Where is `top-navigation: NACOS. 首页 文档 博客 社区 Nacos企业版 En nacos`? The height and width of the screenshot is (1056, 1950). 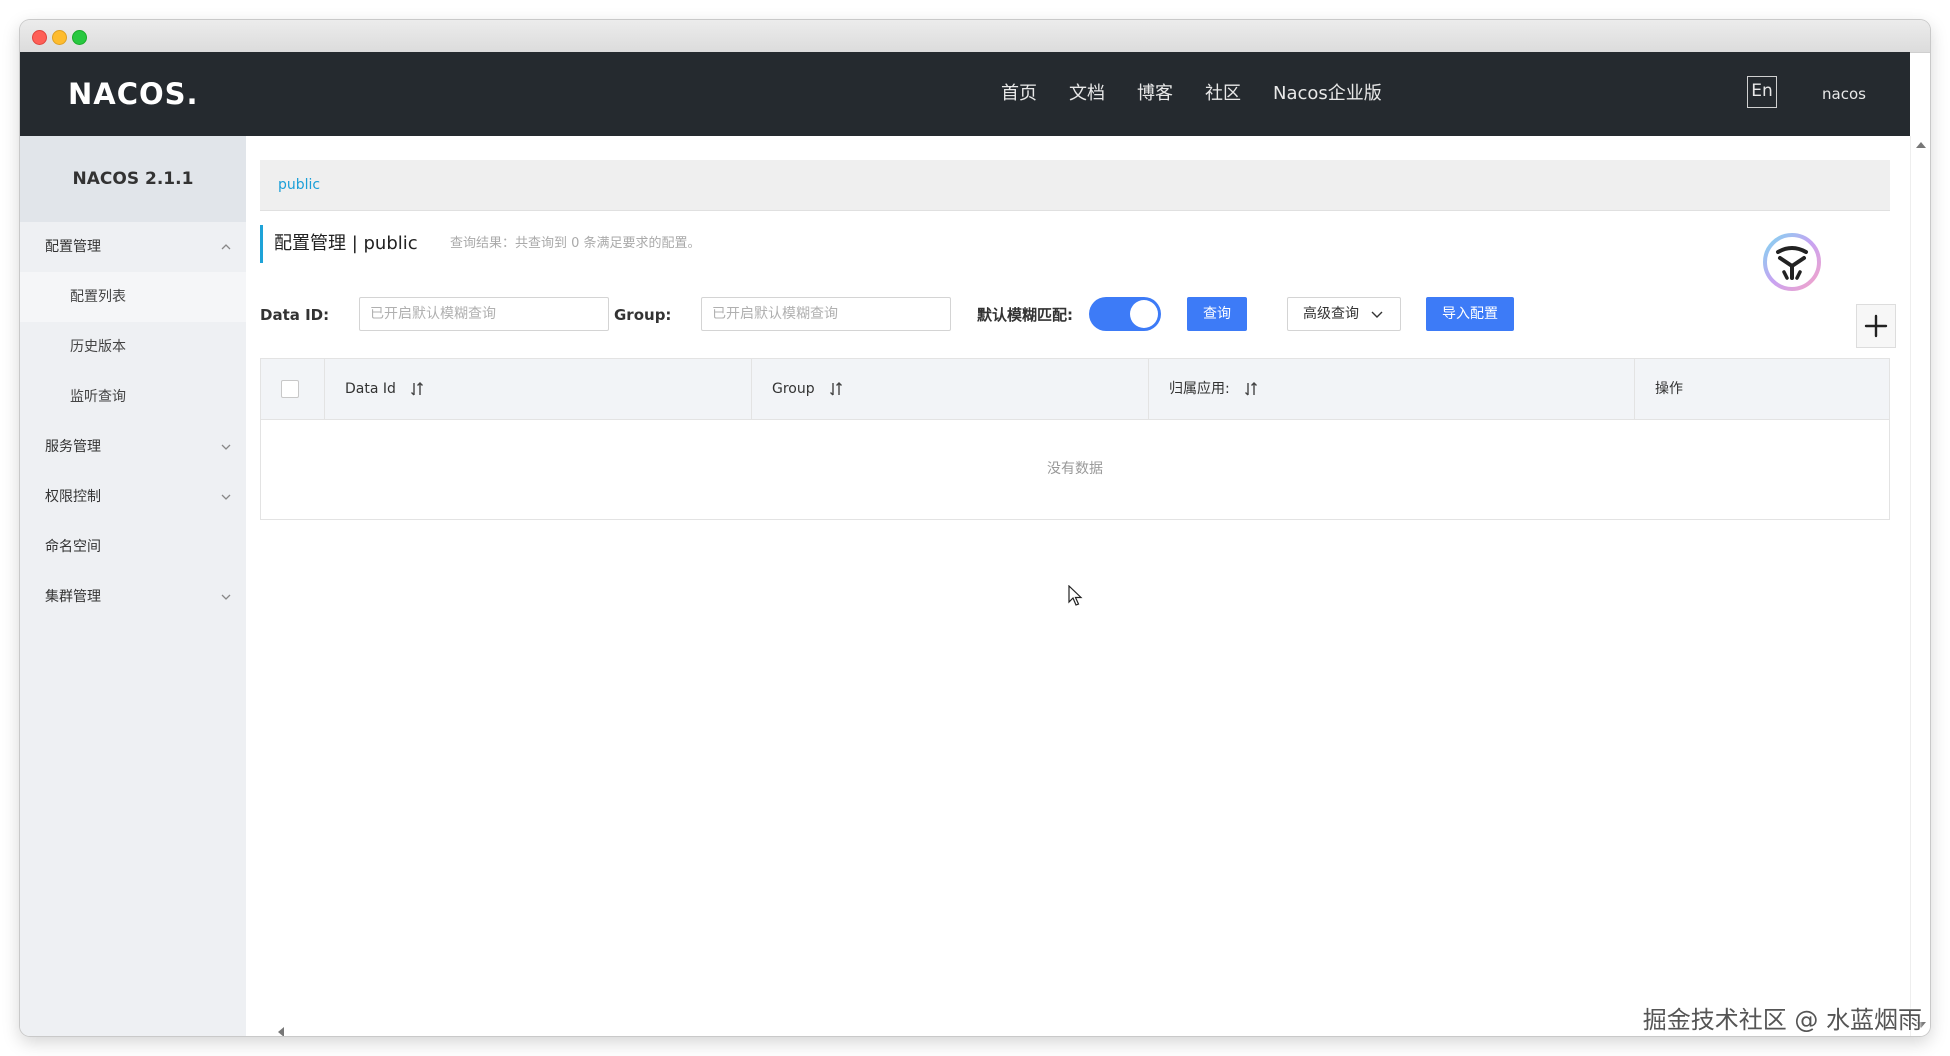
top-navigation: NACOS. 首页 文档 博客 社区 Nacos企业版 En nacos is located at coordinates (965, 94).